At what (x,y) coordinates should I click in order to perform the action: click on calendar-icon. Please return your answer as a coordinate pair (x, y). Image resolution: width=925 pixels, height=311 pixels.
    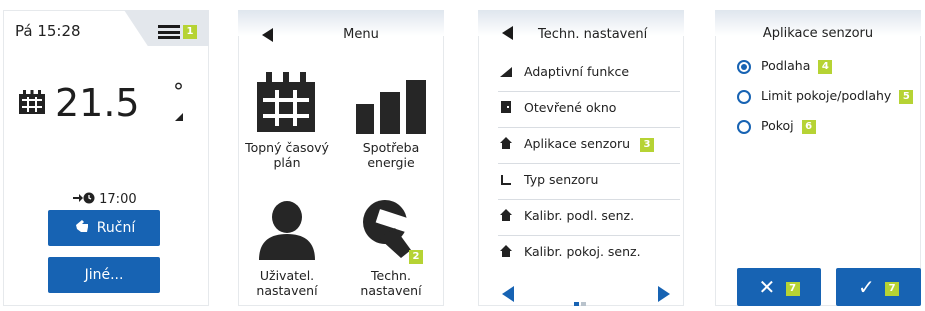
    Looking at the image, I should click on (286, 102).